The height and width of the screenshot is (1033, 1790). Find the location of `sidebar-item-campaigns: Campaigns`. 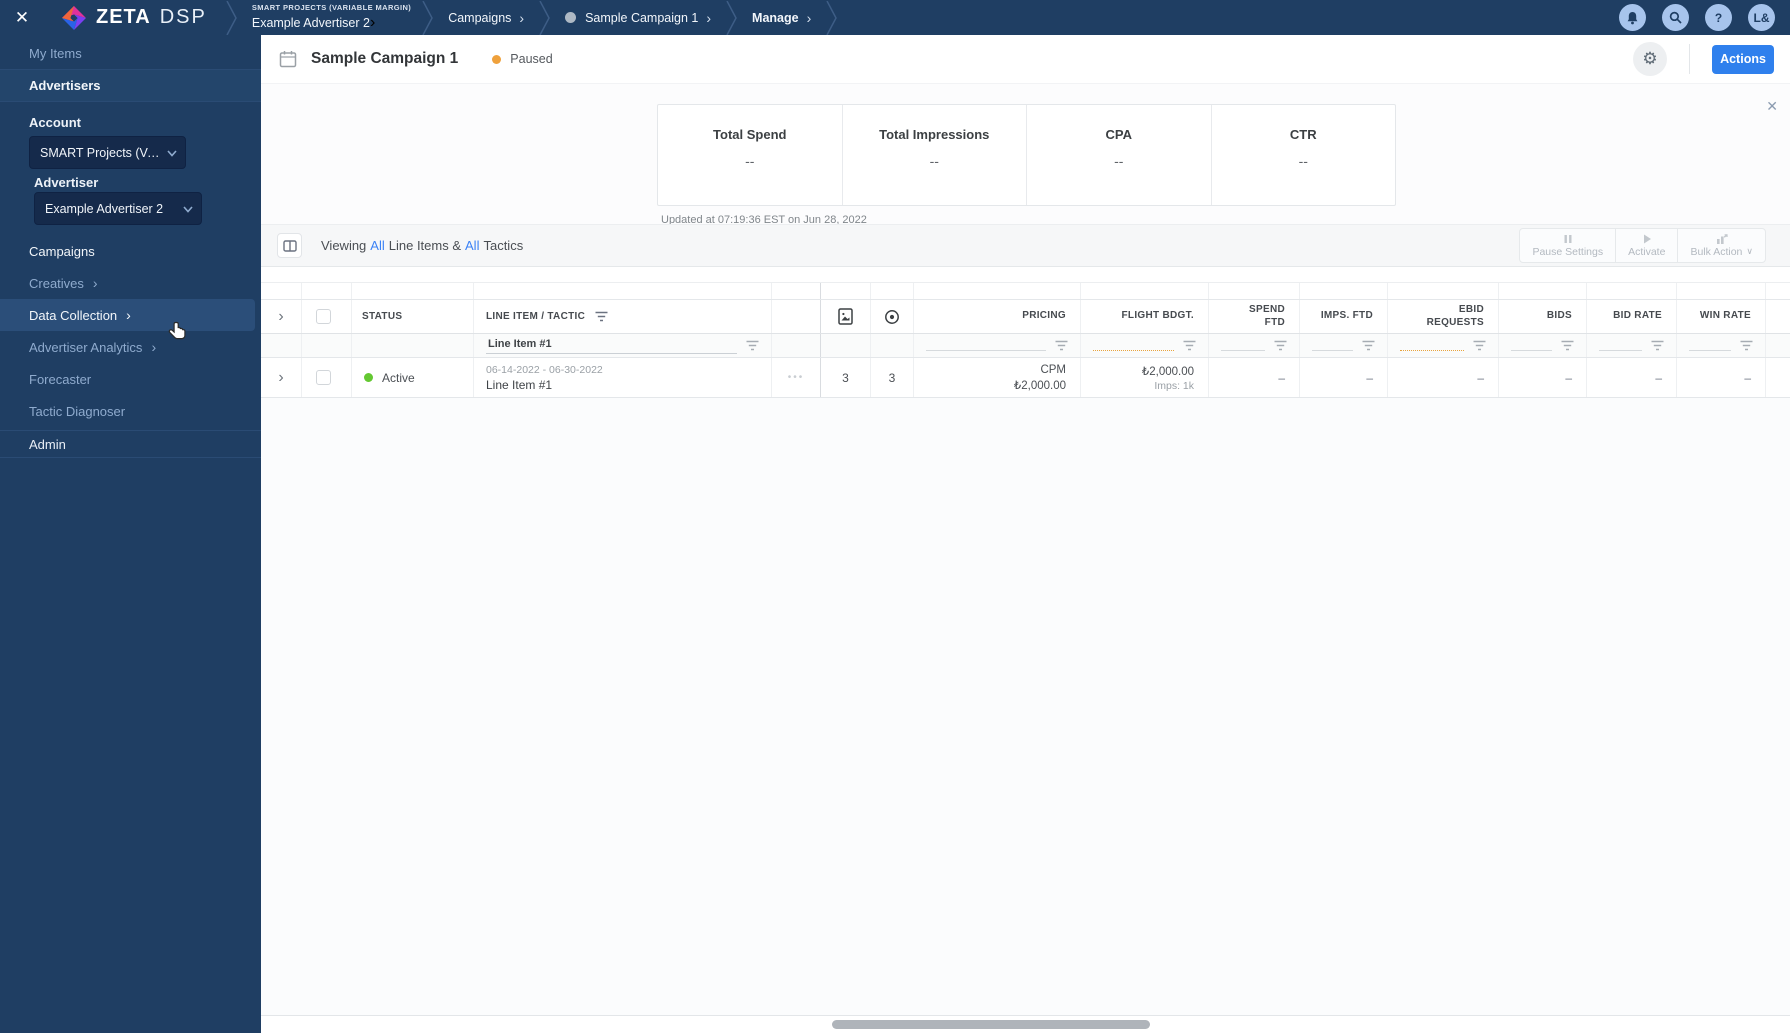

sidebar-item-campaigns: Campaigns is located at coordinates (130, 251).